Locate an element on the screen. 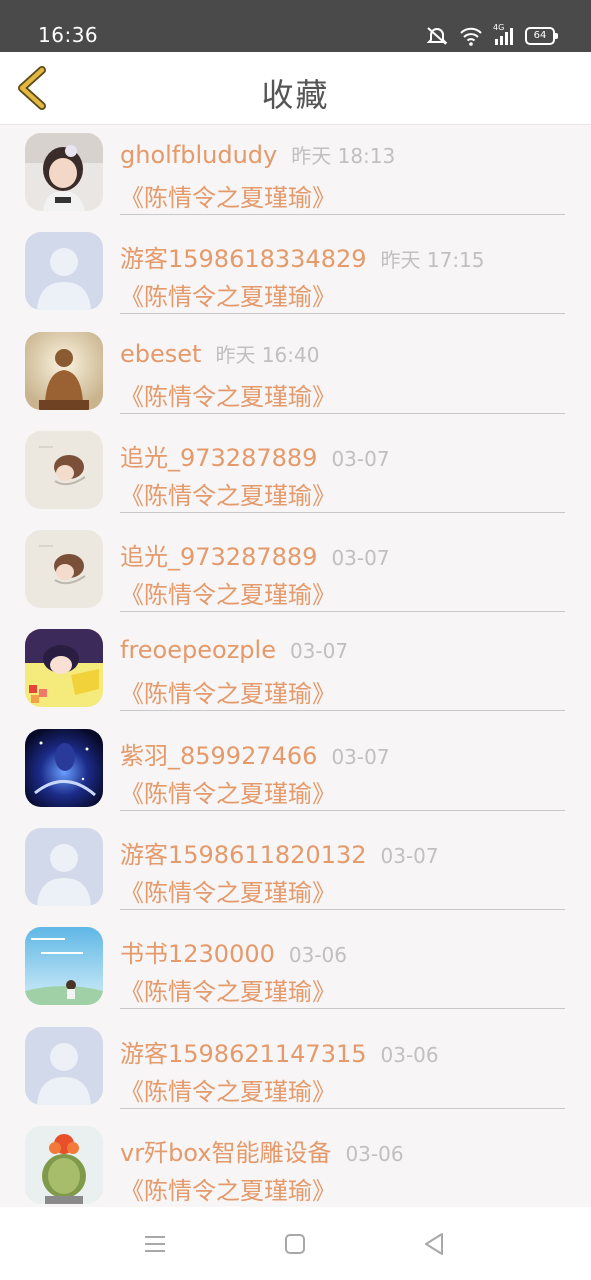 The height and width of the screenshot is (1280, 591). row-header: vr歼box智能雕设备 03-06 is located at coordinates (262, 1150).